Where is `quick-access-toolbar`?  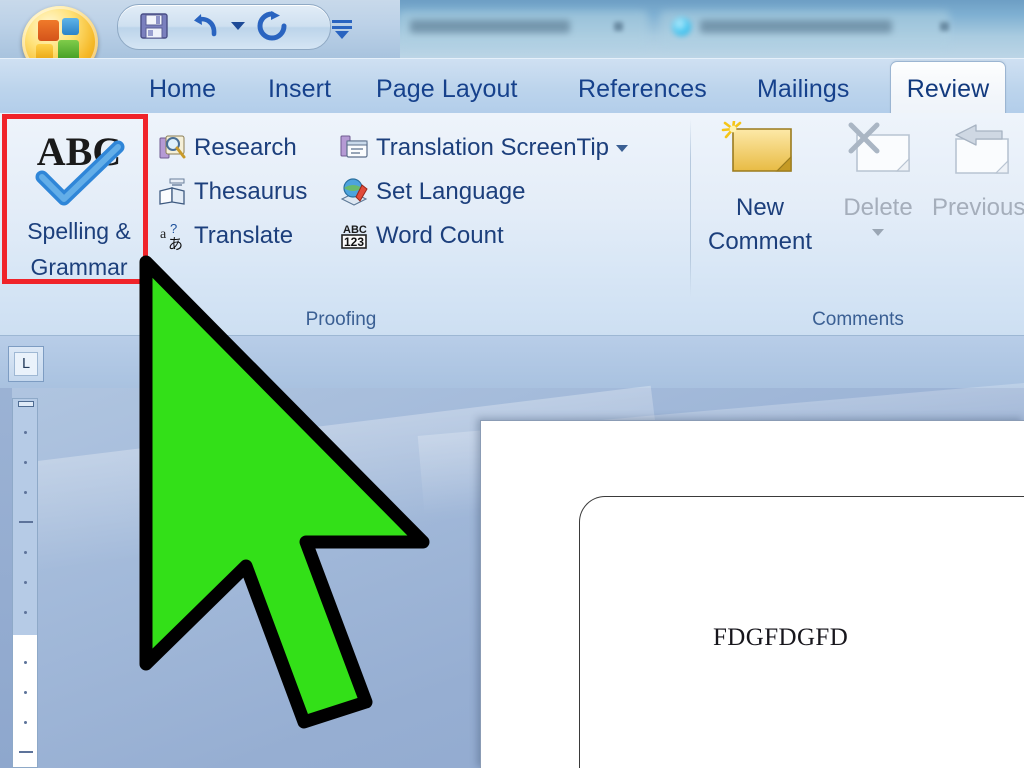 quick-access-toolbar is located at coordinates (200, 39).